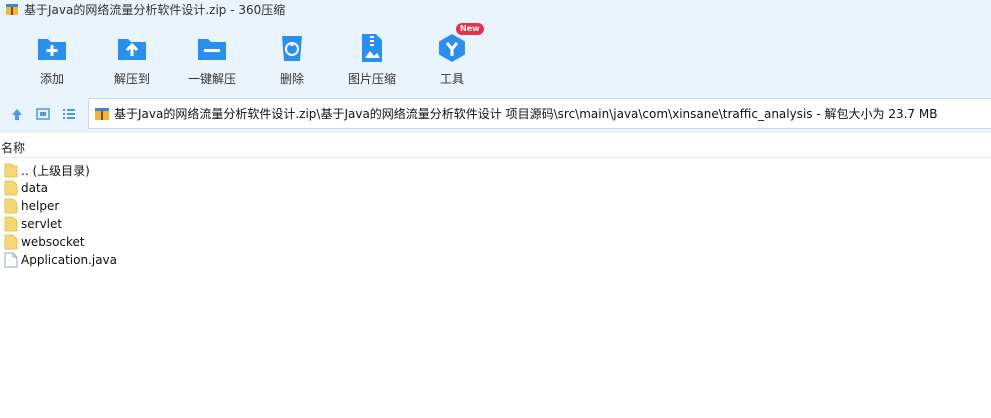 The height and width of the screenshot is (418, 991). I want to click on add-label: 添加, so click(51, 79).